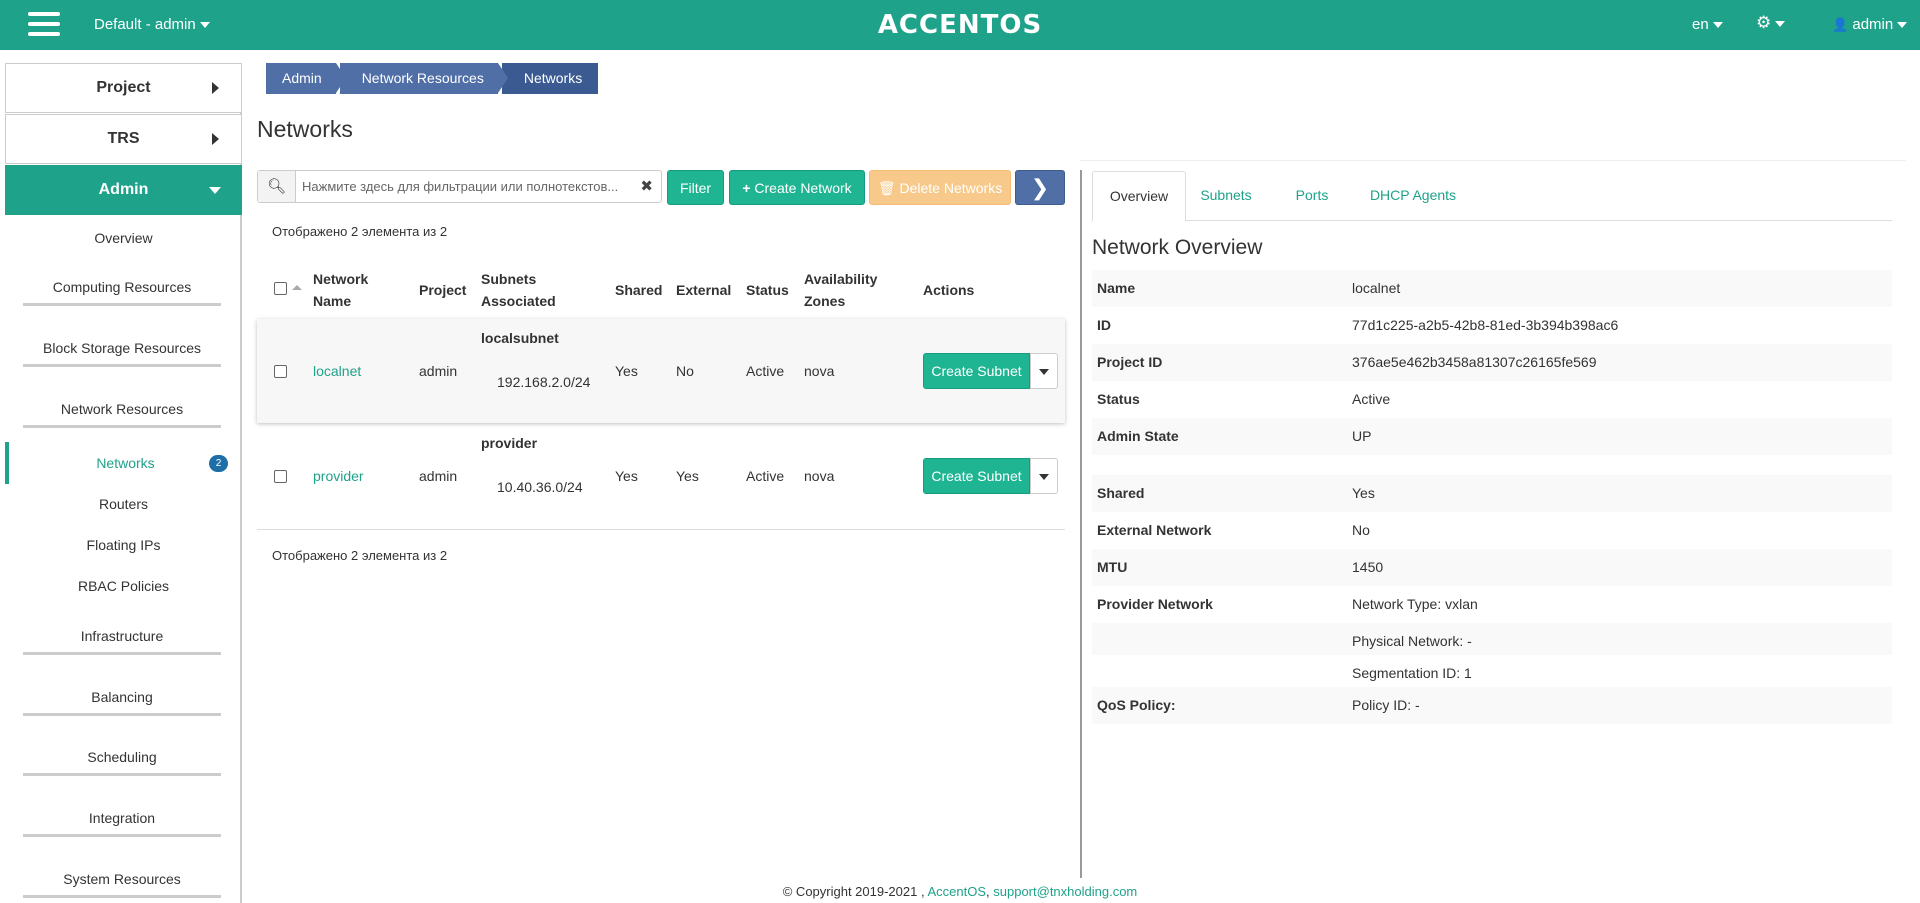 The image size is (1920, 903). What do you see at coordinates (1362, 436) in the screenshot?
I see `detail-value: UP` at bounding box center [1362, 436].